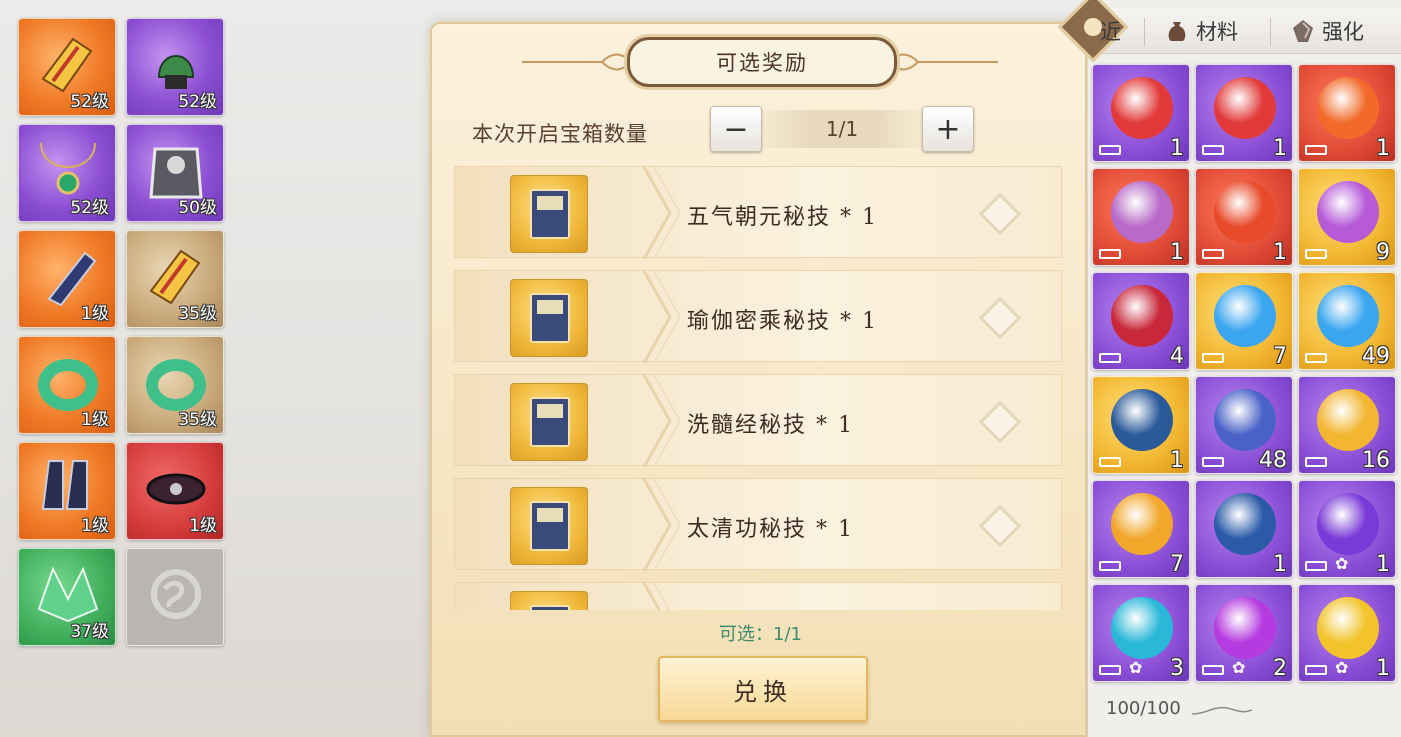  Describe the element at coordinates (560, 134) in the screenshot. I see `chest-count-label: 本次开启宝箱数量` at that location.